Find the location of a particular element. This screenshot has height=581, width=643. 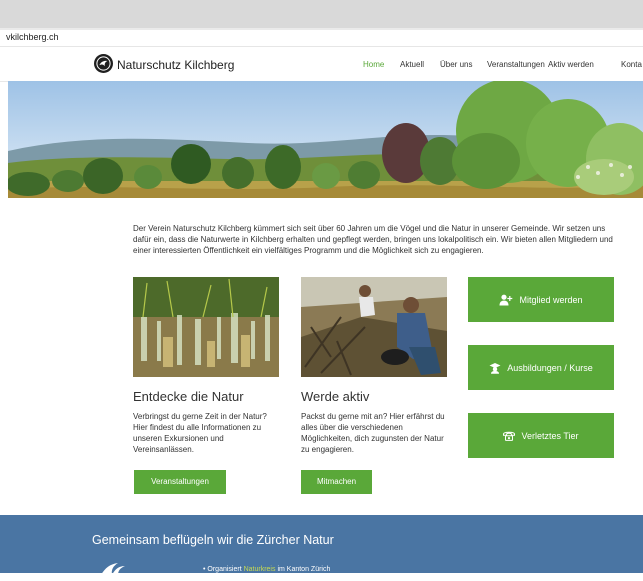

bird-logo-icon is located at coordinates (103, 63).